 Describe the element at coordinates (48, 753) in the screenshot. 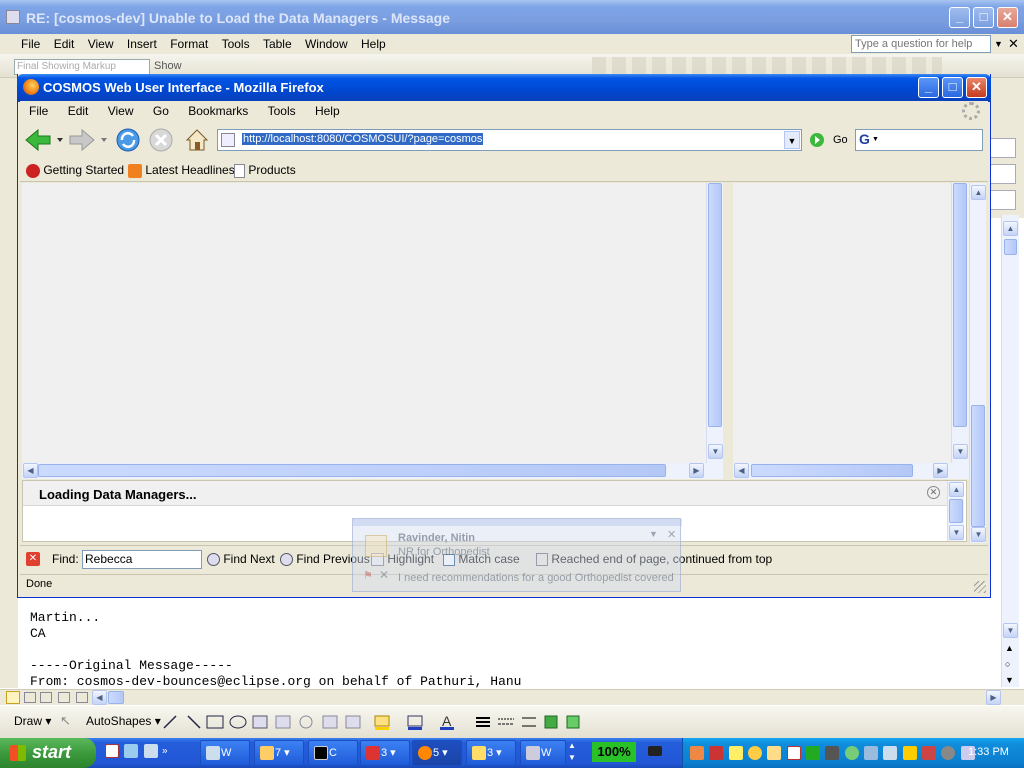

I see `start-button: start` at that location.